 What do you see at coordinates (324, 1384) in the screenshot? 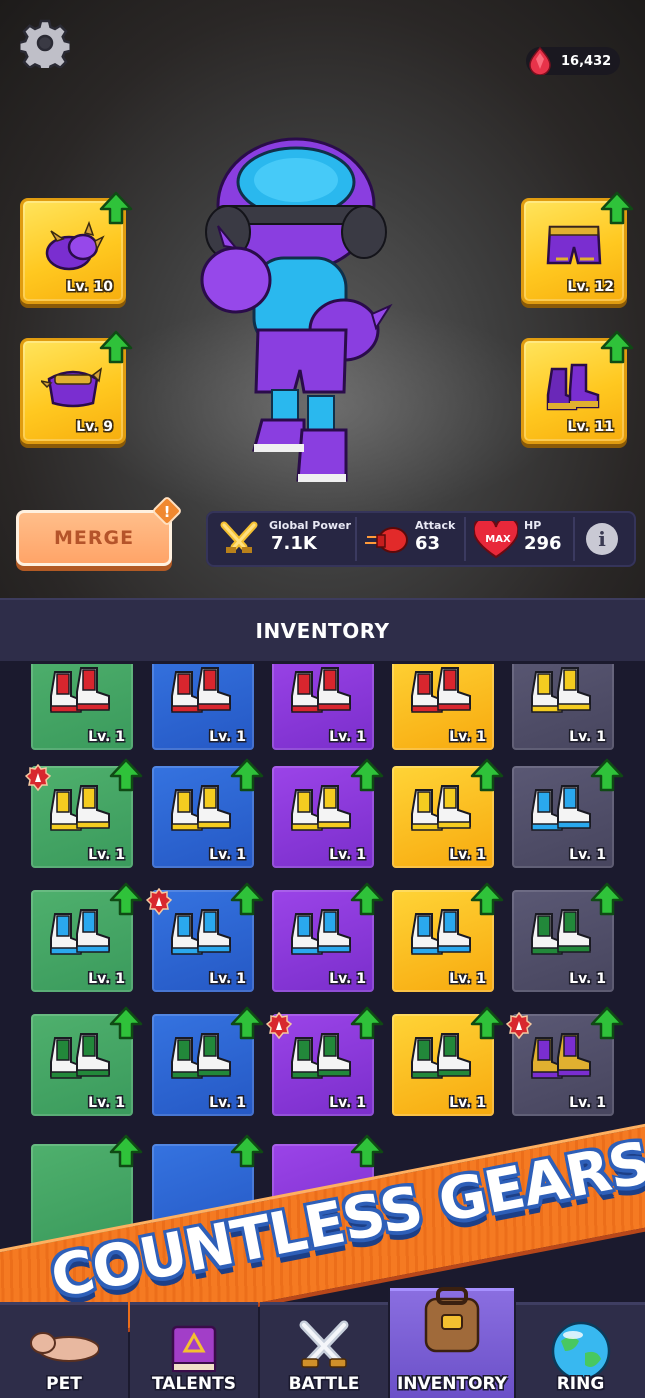
I see `nav-label: BATTLE` at bounding box center [324, 1384].